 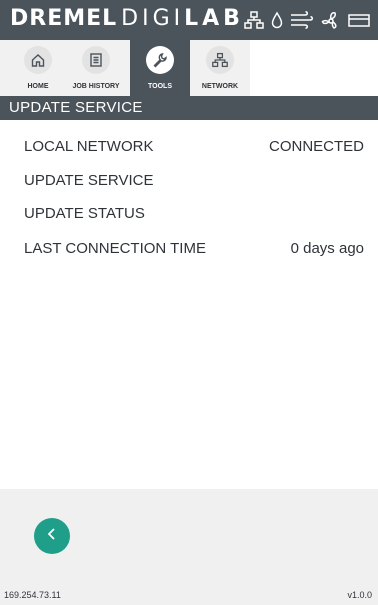 What do you see at coordinates (84, 213) in the screenshot?
I see `row-key: UPDATE STATUS` at bounding box center [84, 213].